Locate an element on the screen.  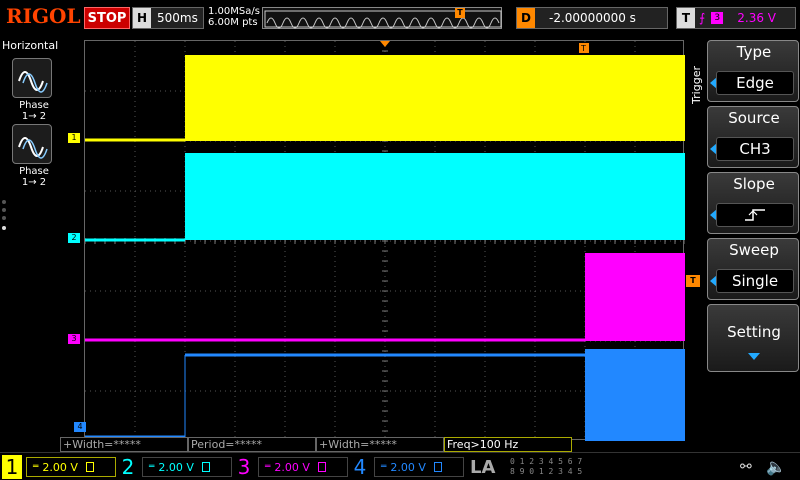
trigger-sweep-button: Sweep Single is located at coordinates (753, 269).